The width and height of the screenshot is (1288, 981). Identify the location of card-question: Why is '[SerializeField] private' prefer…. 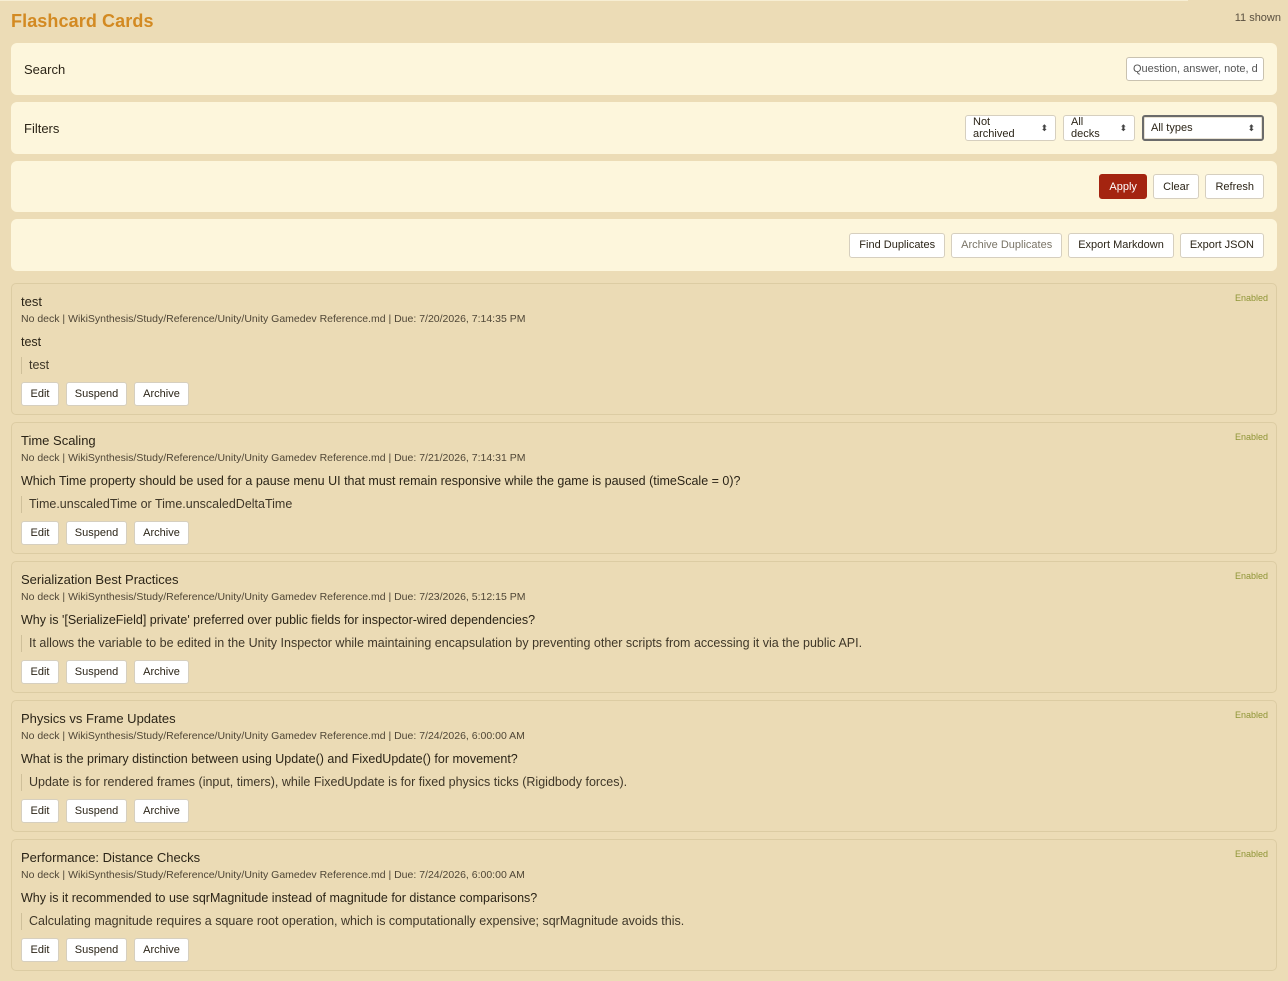
(278, 620).